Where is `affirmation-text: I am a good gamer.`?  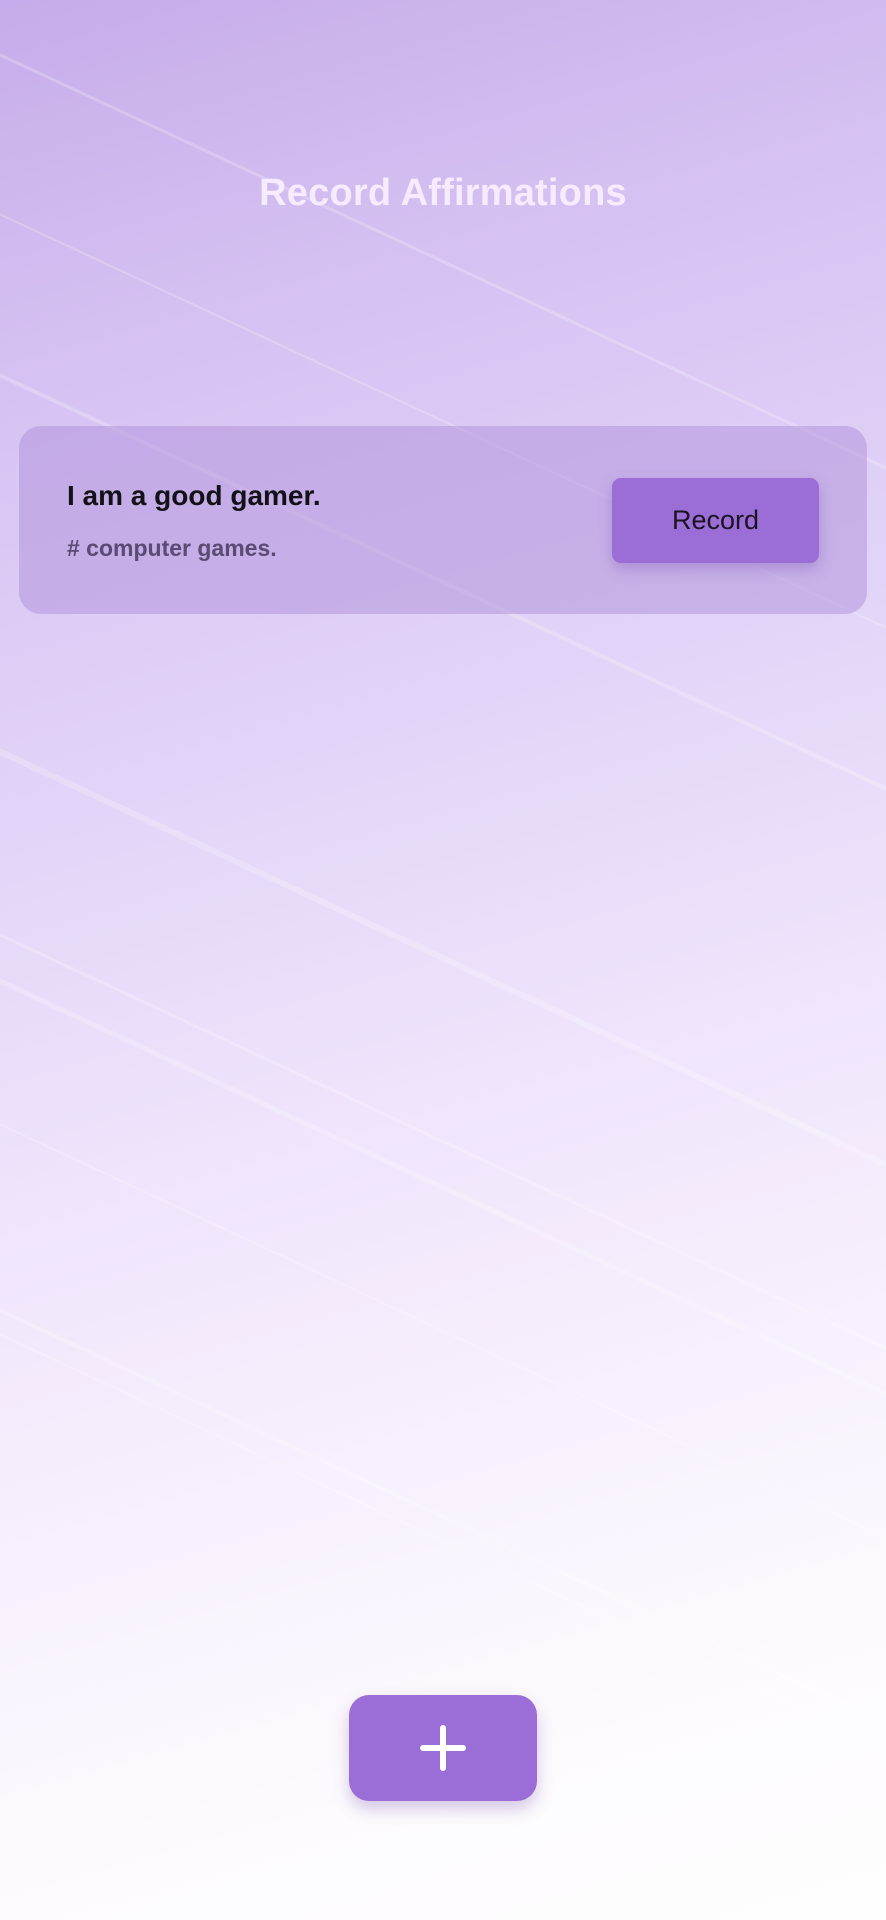
affirmation-text: I am a good gamer. is located at coordinates (194, 495).